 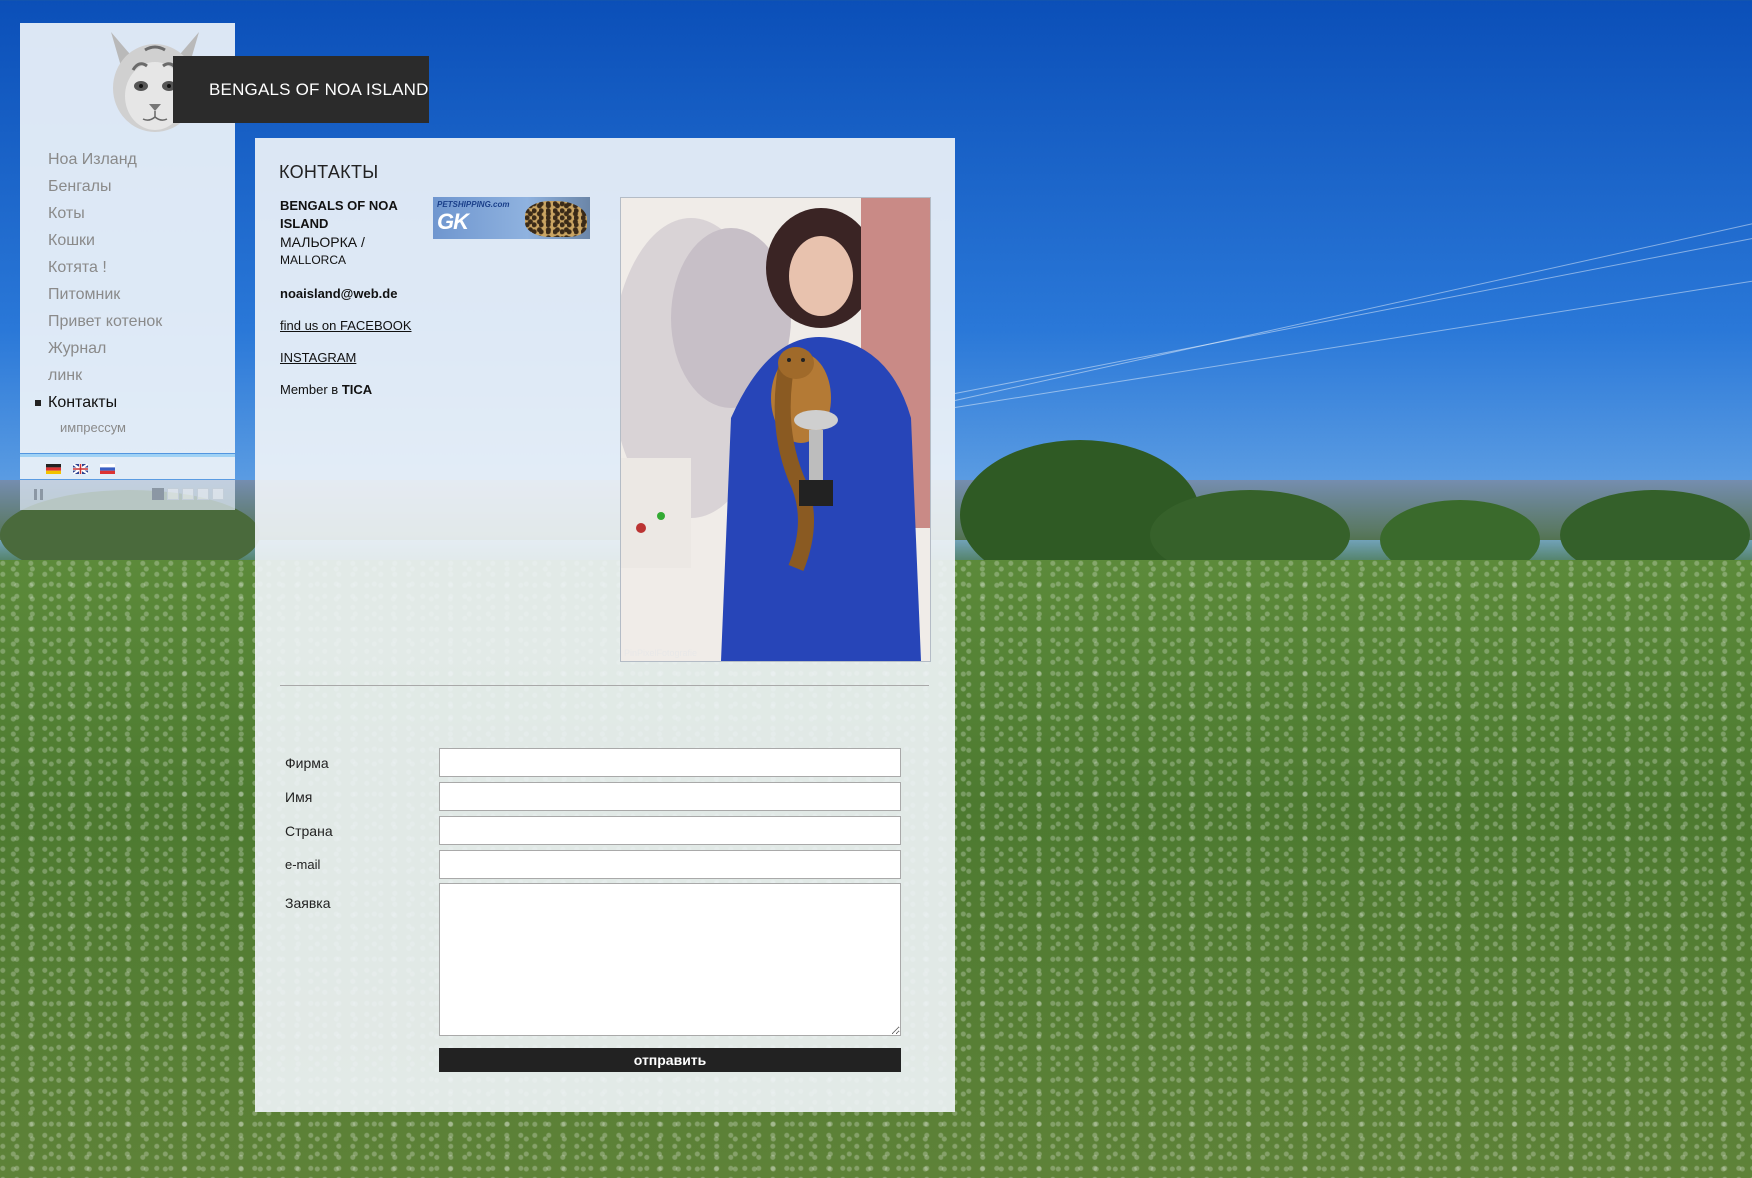 I want to click on photo-illustration, so click(x=775, y=429).